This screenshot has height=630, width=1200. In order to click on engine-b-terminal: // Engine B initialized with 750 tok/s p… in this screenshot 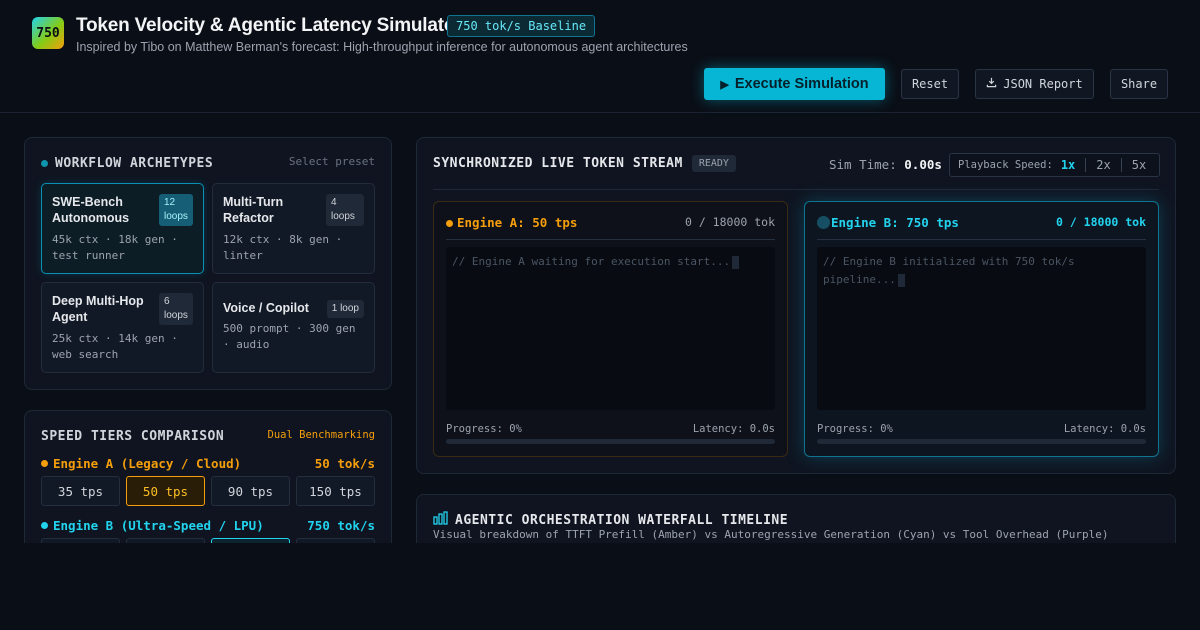, I will do `click(981, 328)`.